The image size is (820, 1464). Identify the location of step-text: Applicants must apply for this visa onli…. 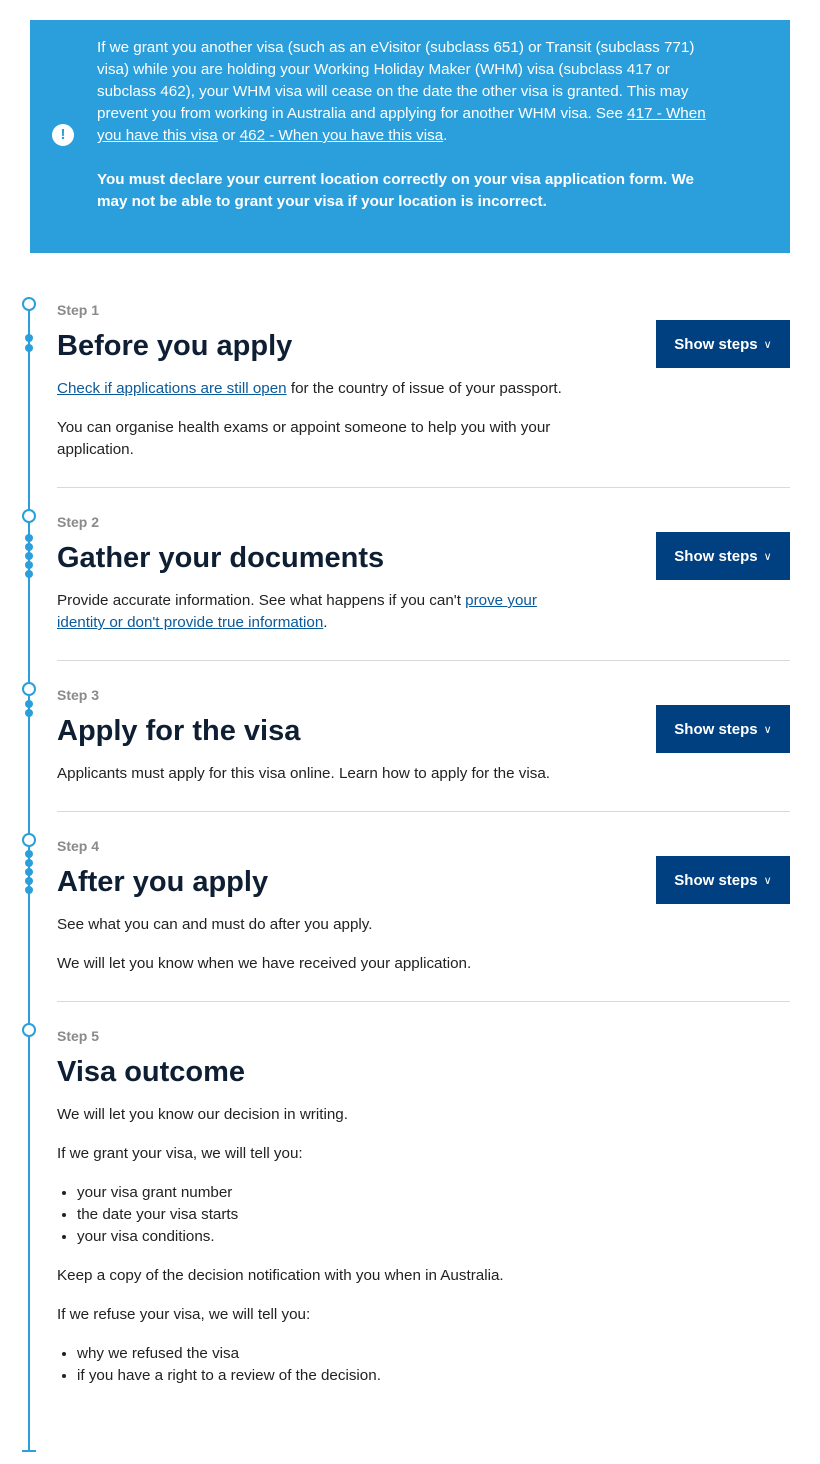
(304, 773).